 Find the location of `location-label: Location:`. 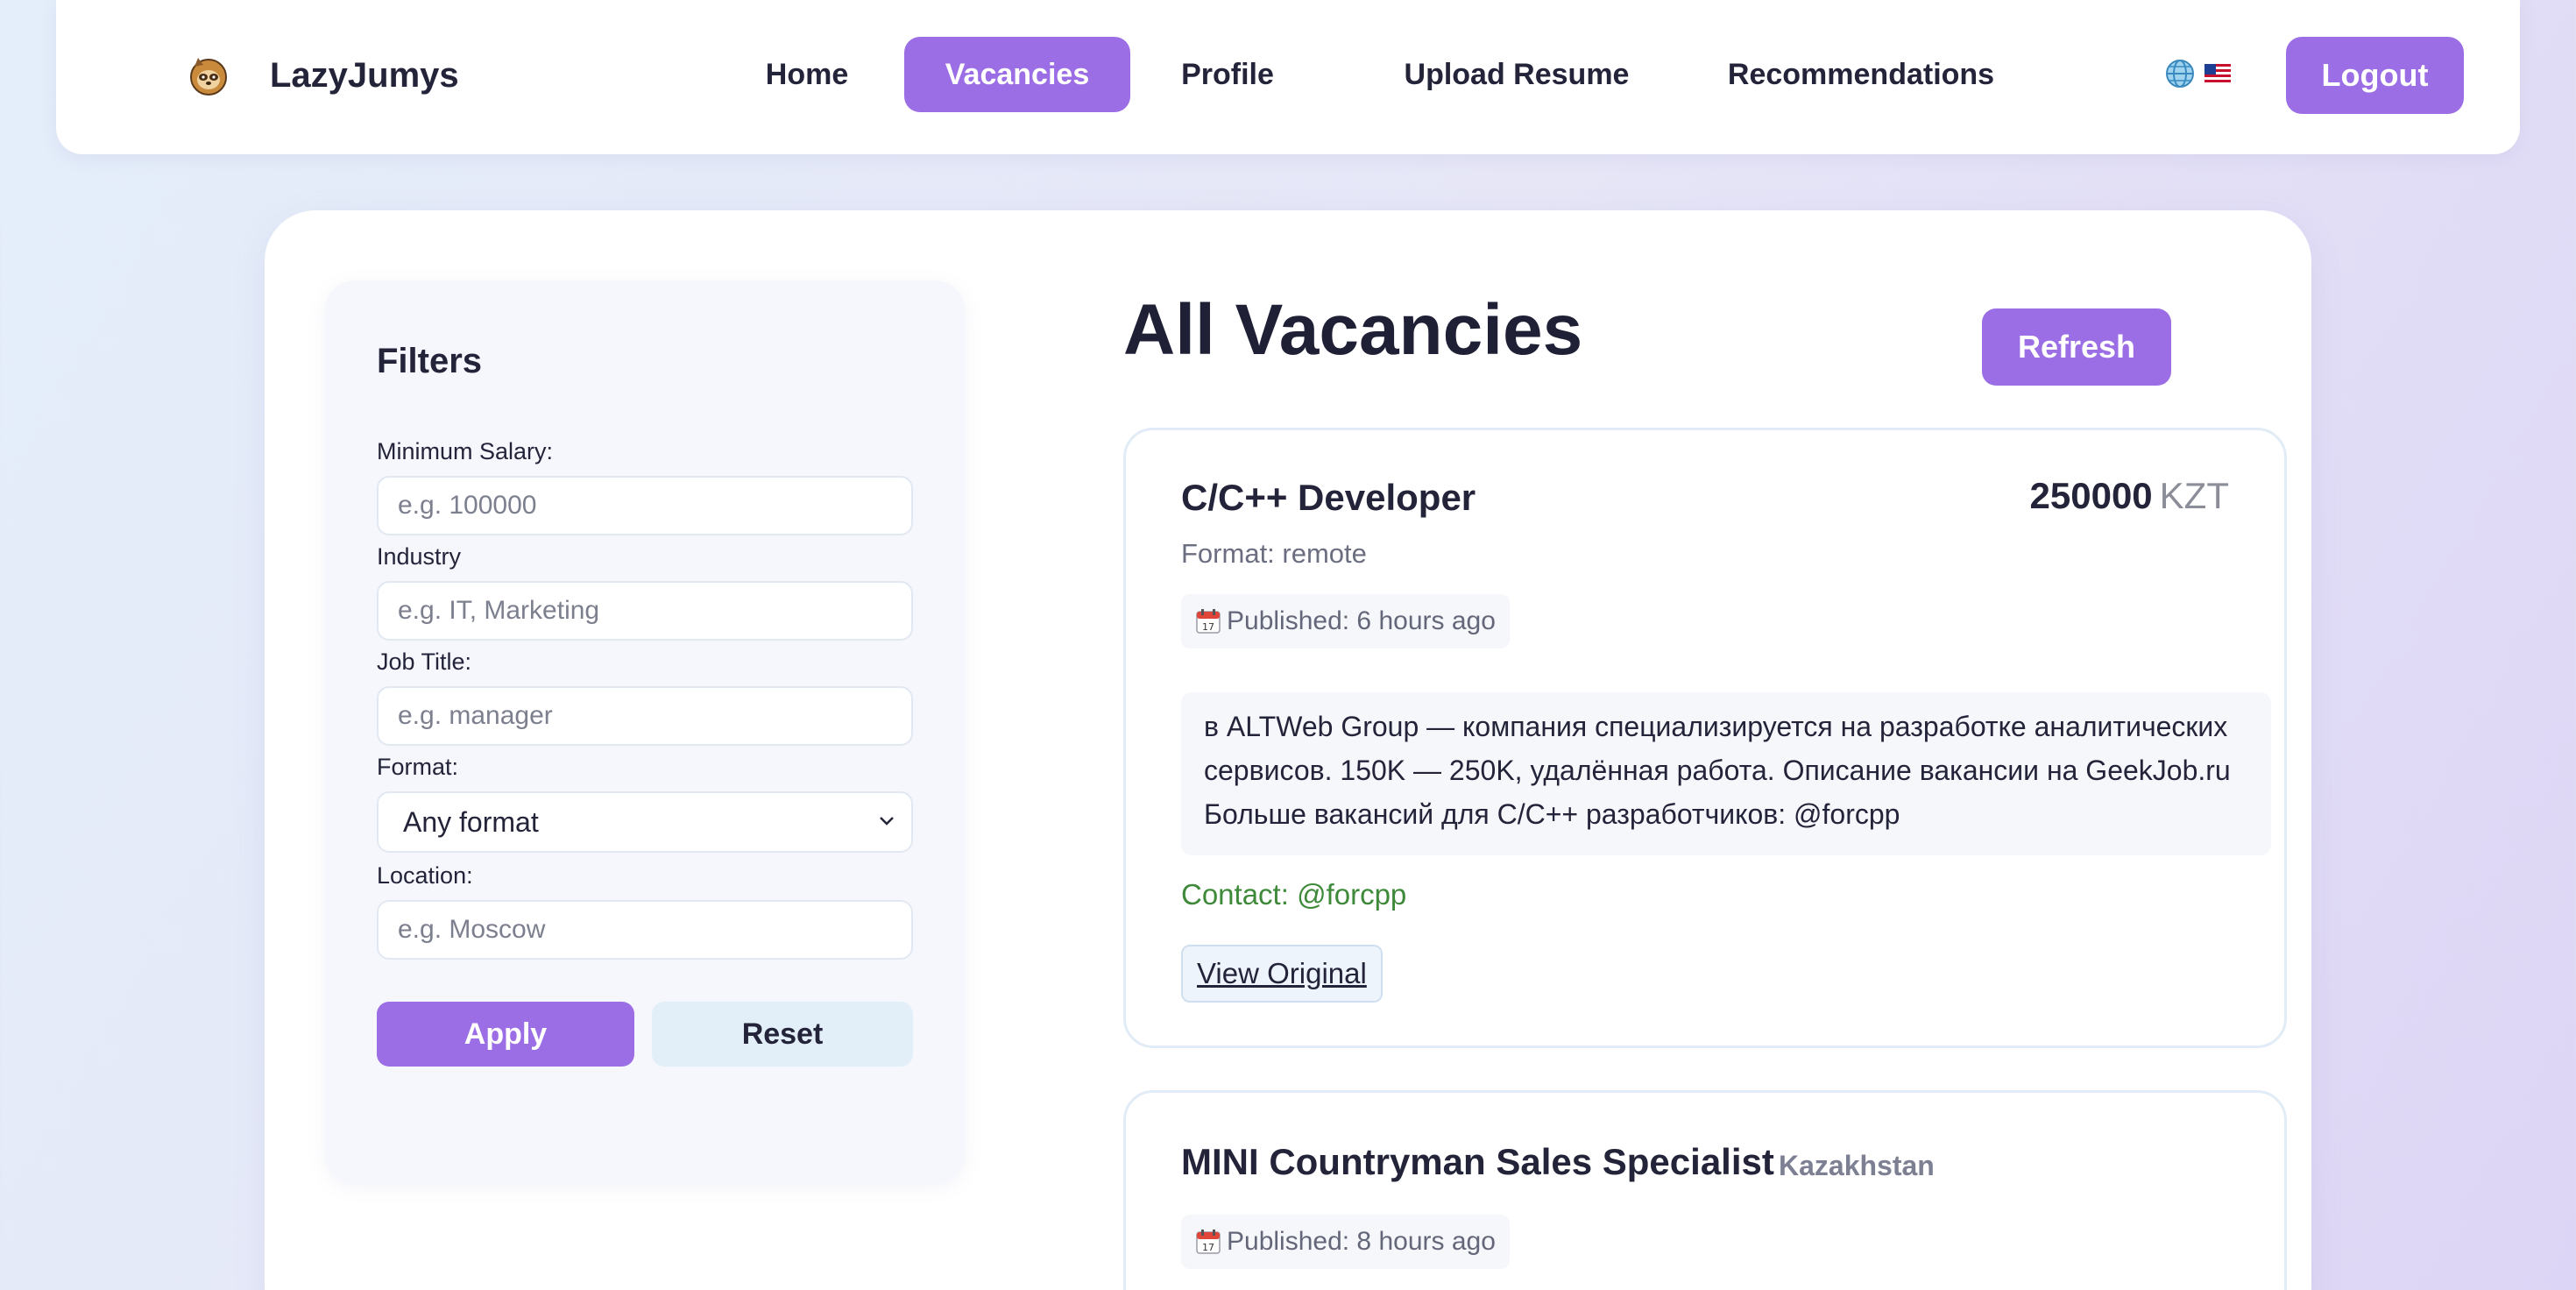

location-label: Location: is located at coordinates (425, 875).